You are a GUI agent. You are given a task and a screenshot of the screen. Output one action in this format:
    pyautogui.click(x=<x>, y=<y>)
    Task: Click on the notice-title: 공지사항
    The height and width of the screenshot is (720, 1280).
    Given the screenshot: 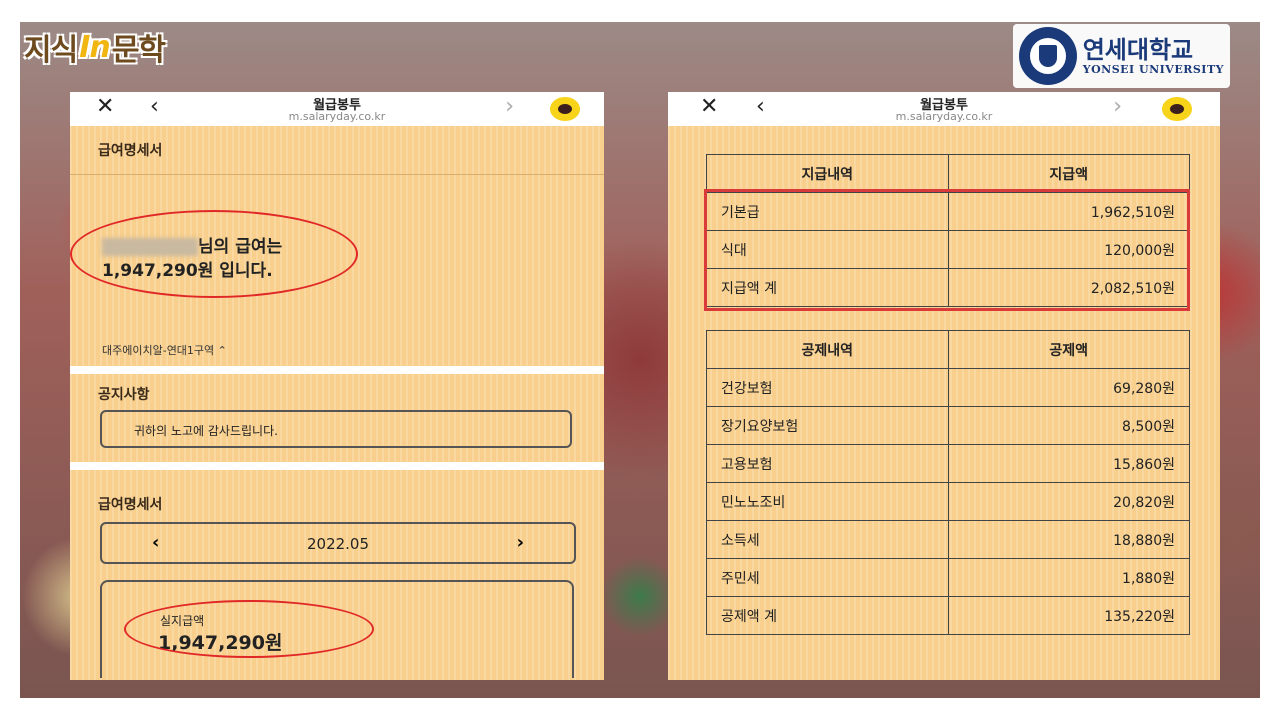 What is the action you would take?
    pyautogui.click(x=124, y=395)
    